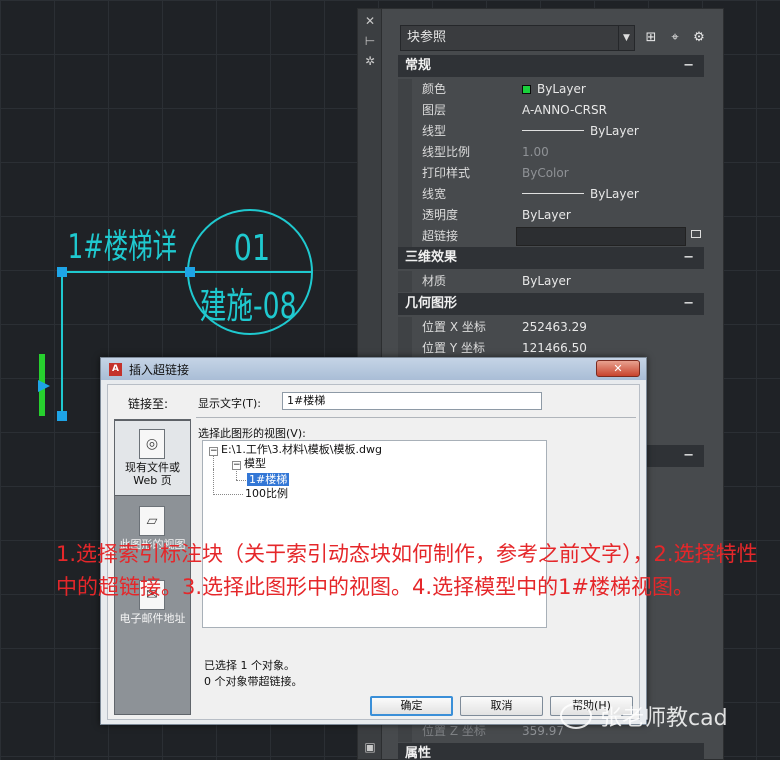 This screenshot has height=760, width=780. What do you see at coordinates (62, 272) in the screenshot?
I see `grip-leader-start` at bounding box center [62, 272].